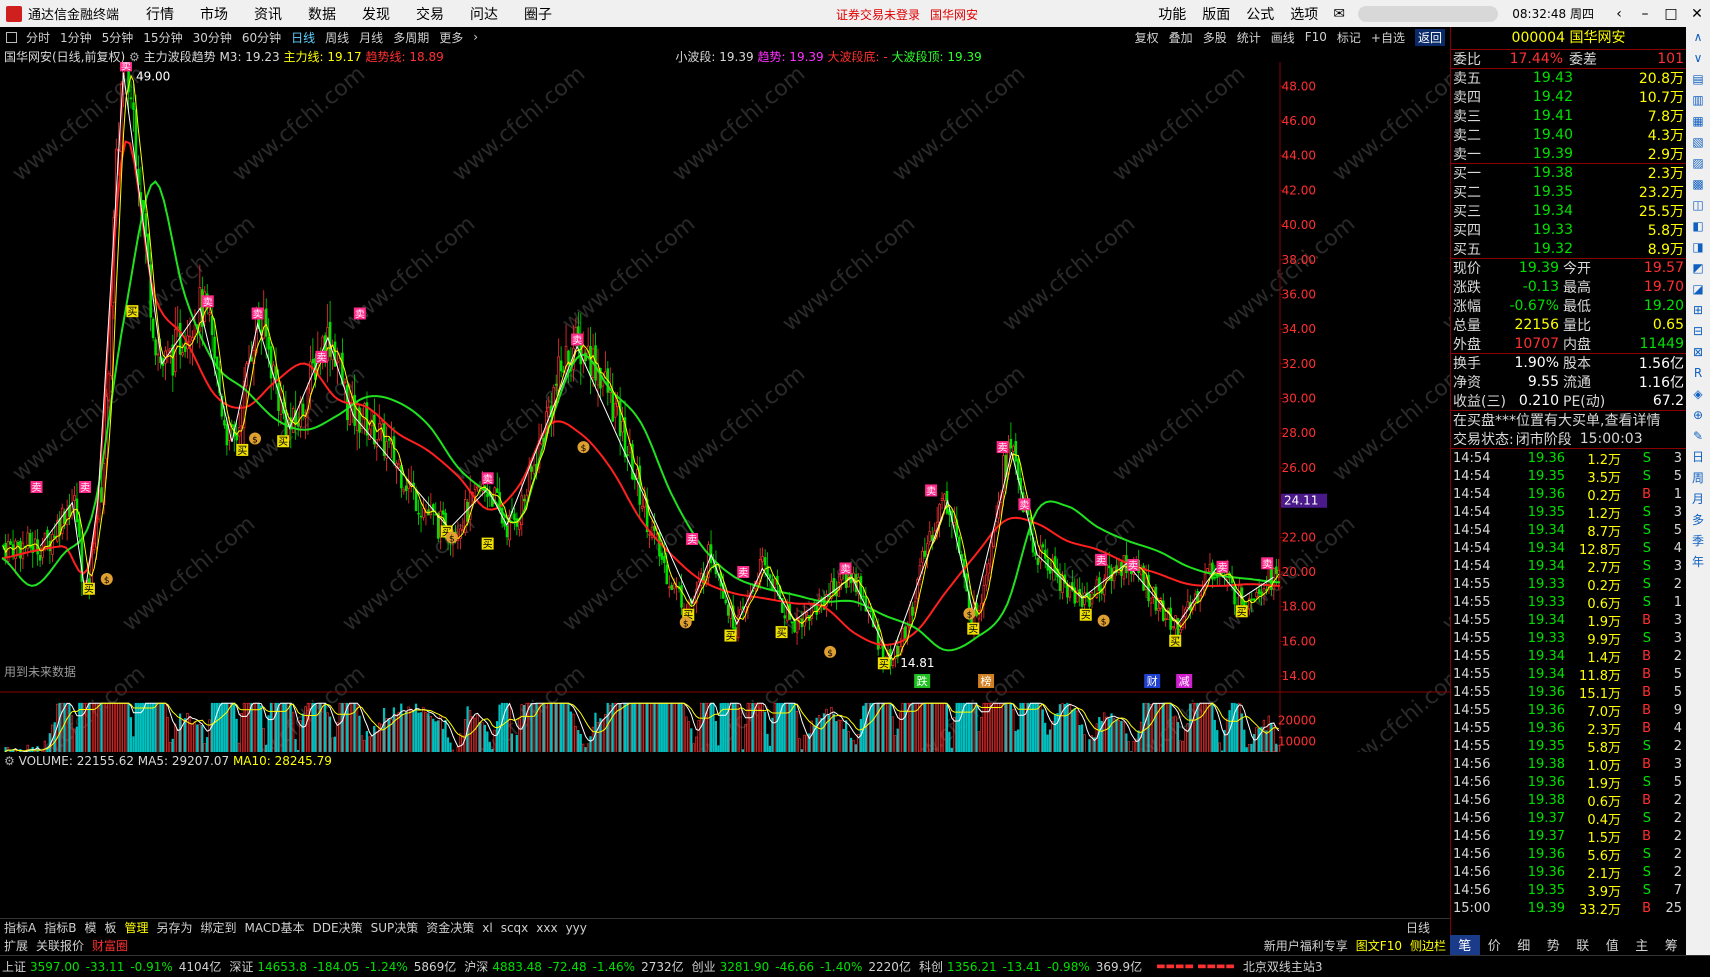  Describe the element at coordinates (476, 966) in the screenshot. I see `index-name: 沪深` at that location.